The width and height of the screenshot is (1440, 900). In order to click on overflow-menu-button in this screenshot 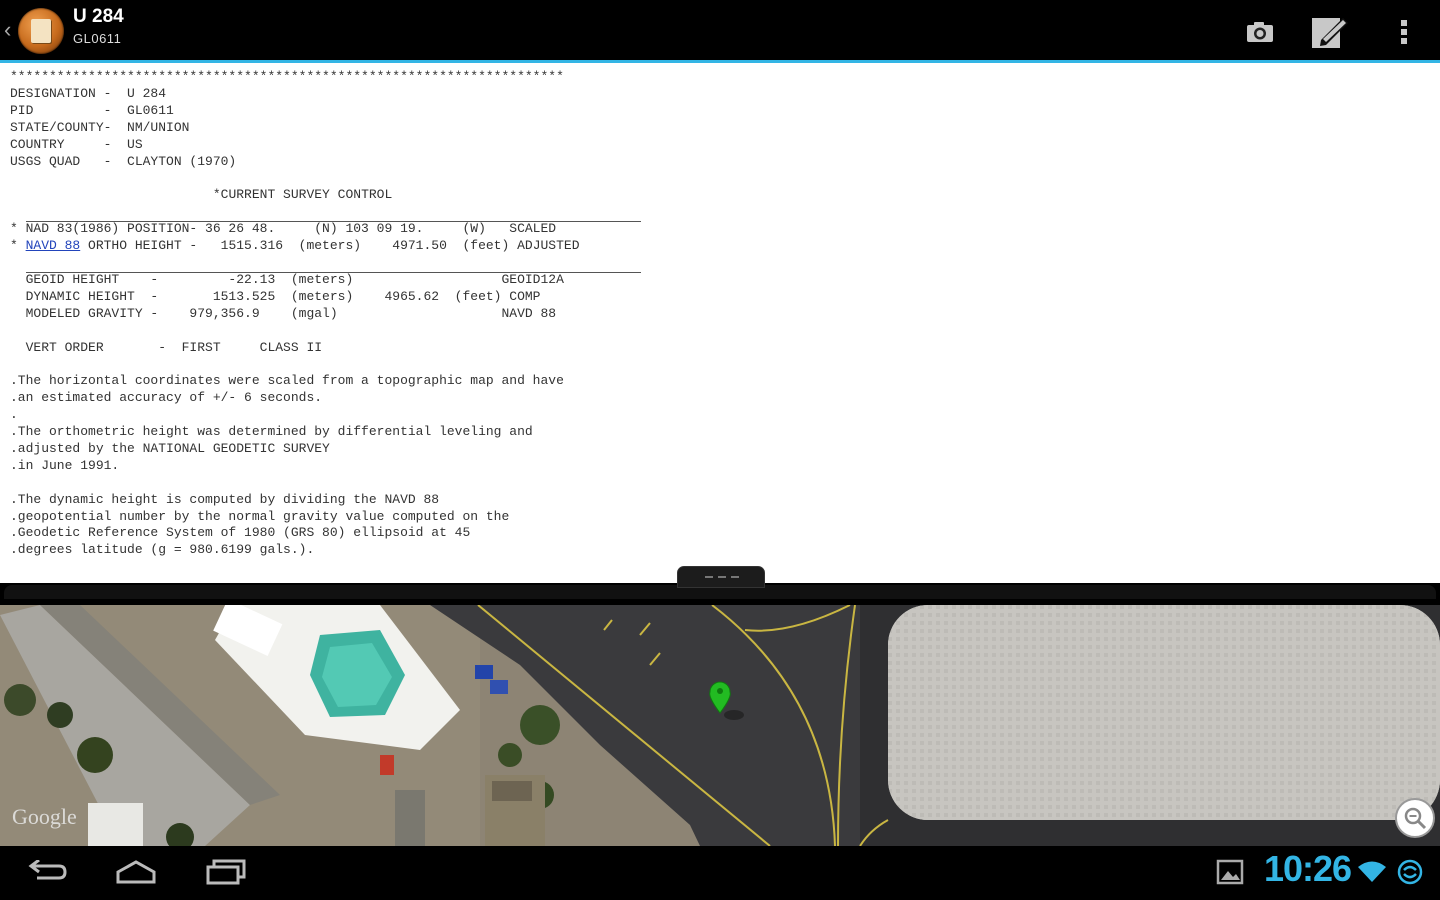, I will do `click(1404, 32)`.